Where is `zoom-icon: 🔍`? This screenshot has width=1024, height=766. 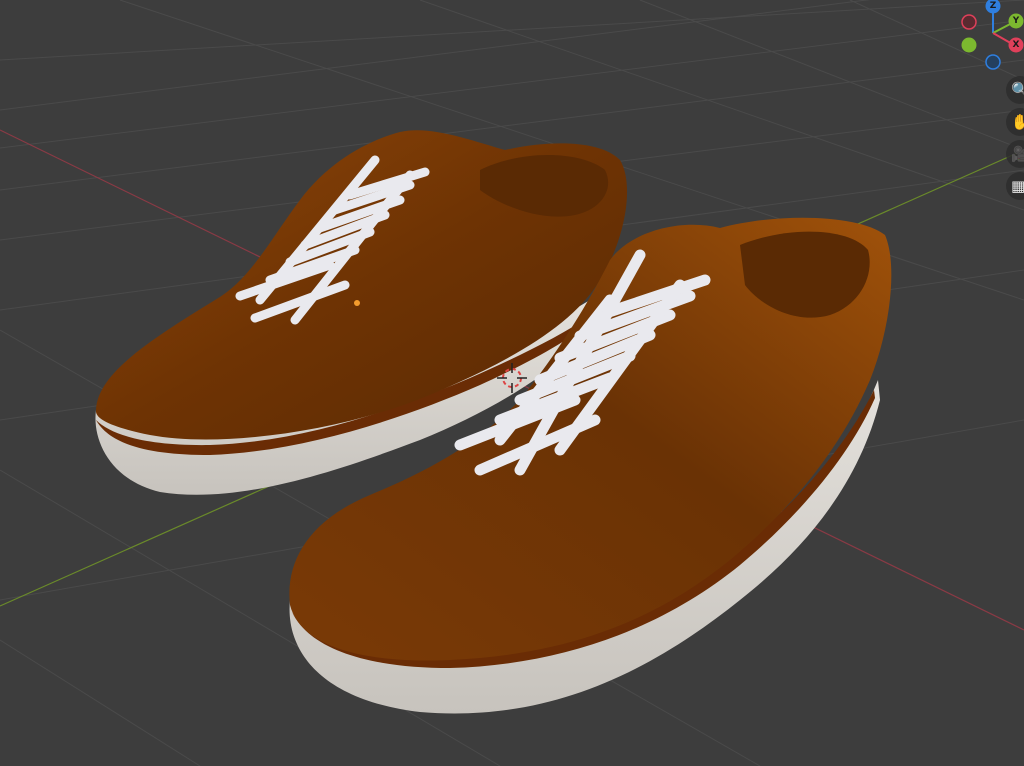
zoom-icon: 🔍 is located at coordinates (1015, 90).